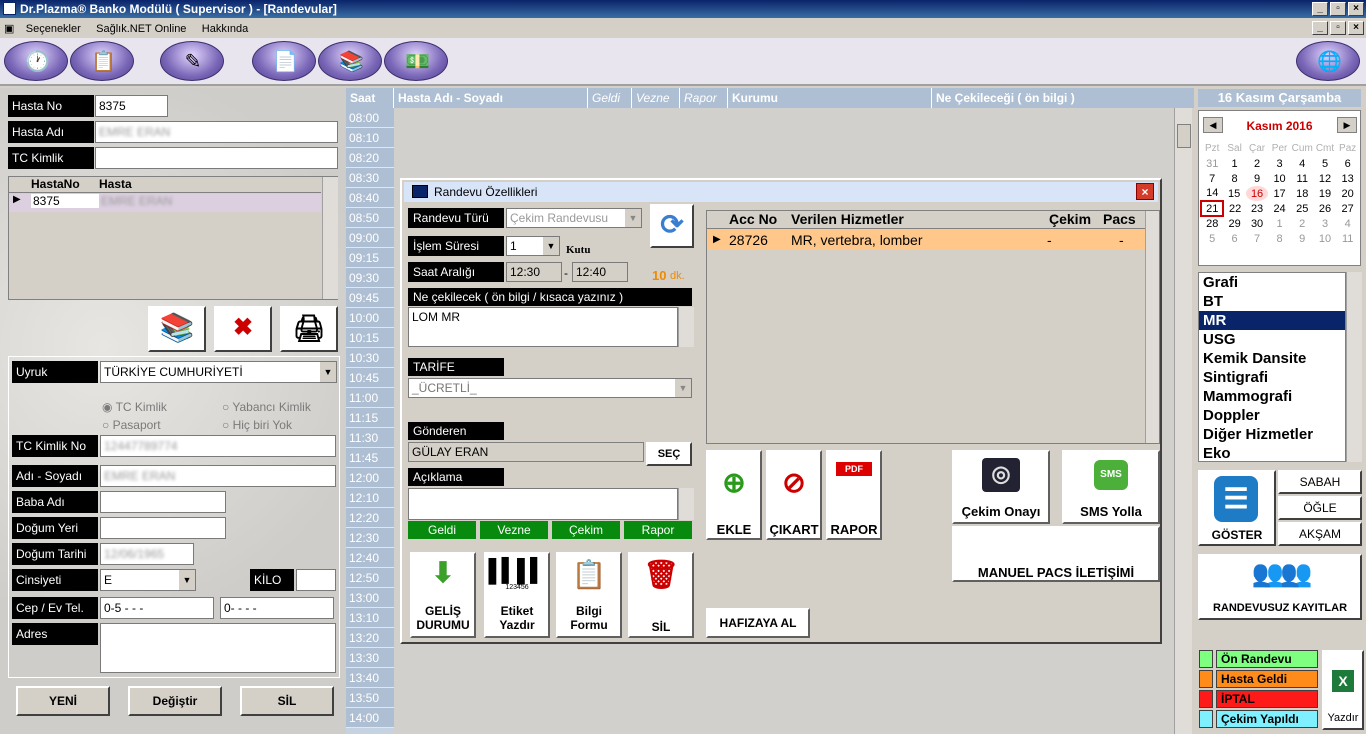 This screenshot has width=1366, height=734. Describe the element at coordinates (1347, 163) in the screenshot. I see `calendar-day: 6` at that location.